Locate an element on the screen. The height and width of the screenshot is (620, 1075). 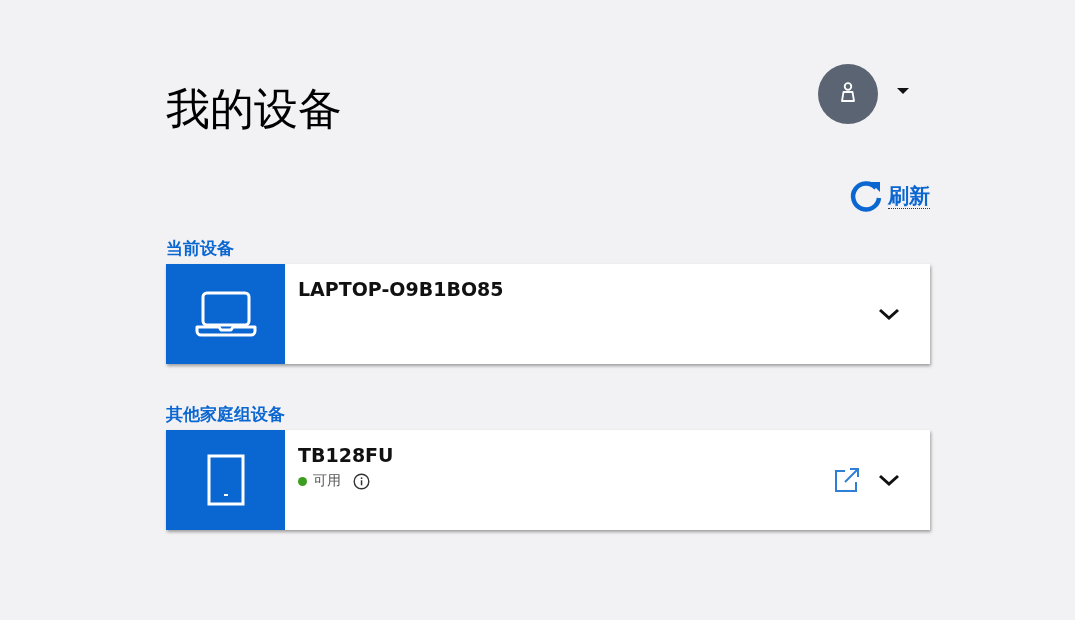
caret-icon is located at coordinates (903, 91).